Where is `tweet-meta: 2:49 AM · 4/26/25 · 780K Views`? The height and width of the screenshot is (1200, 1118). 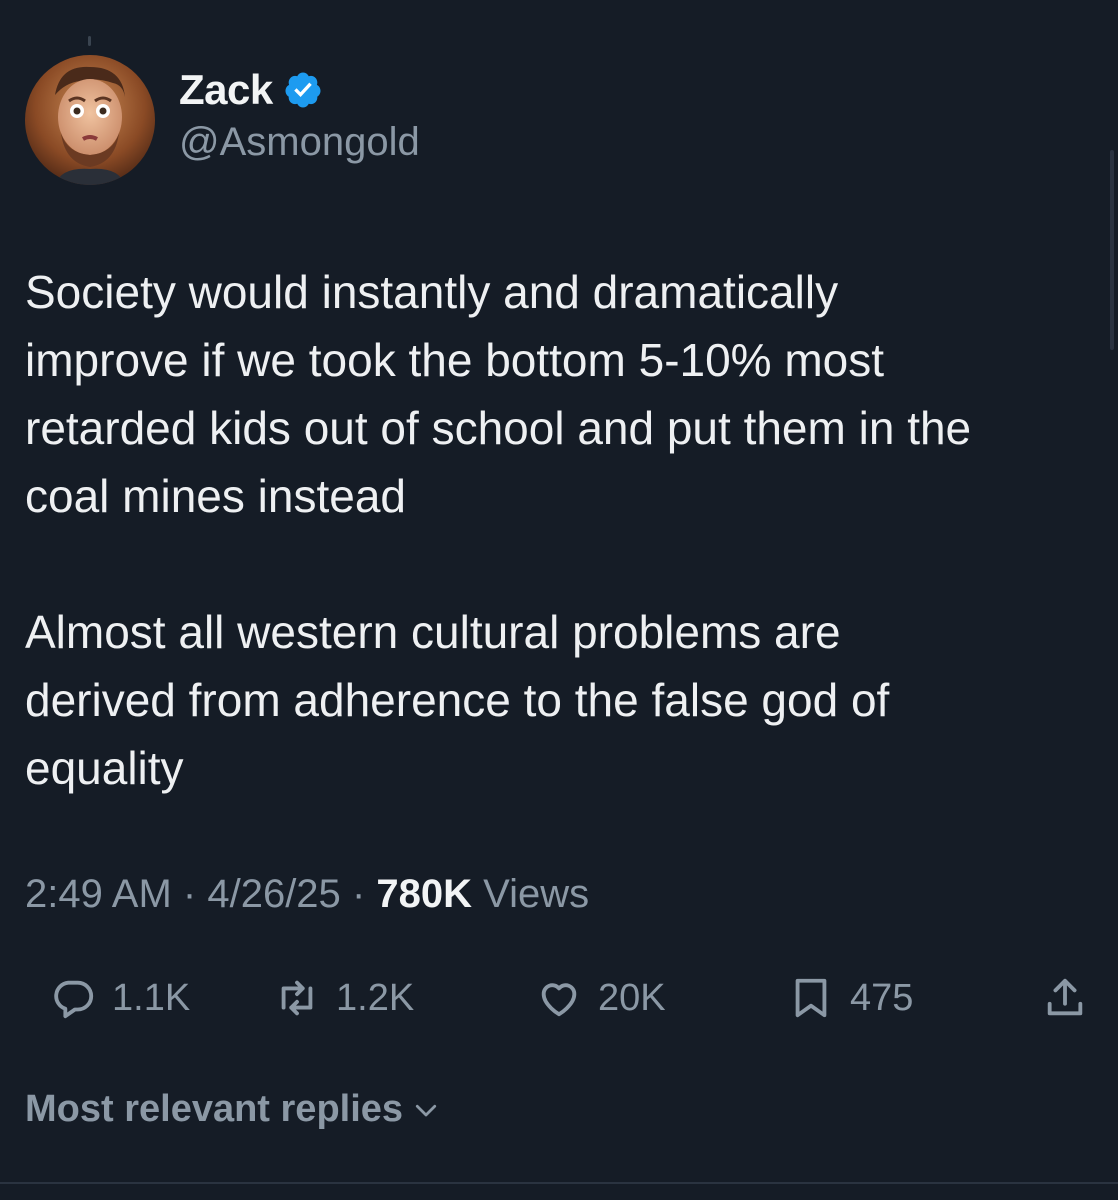 tweet-meta: 2:49 AM · 4/26/25 · 780K Views is located at coordinates (307, 894).